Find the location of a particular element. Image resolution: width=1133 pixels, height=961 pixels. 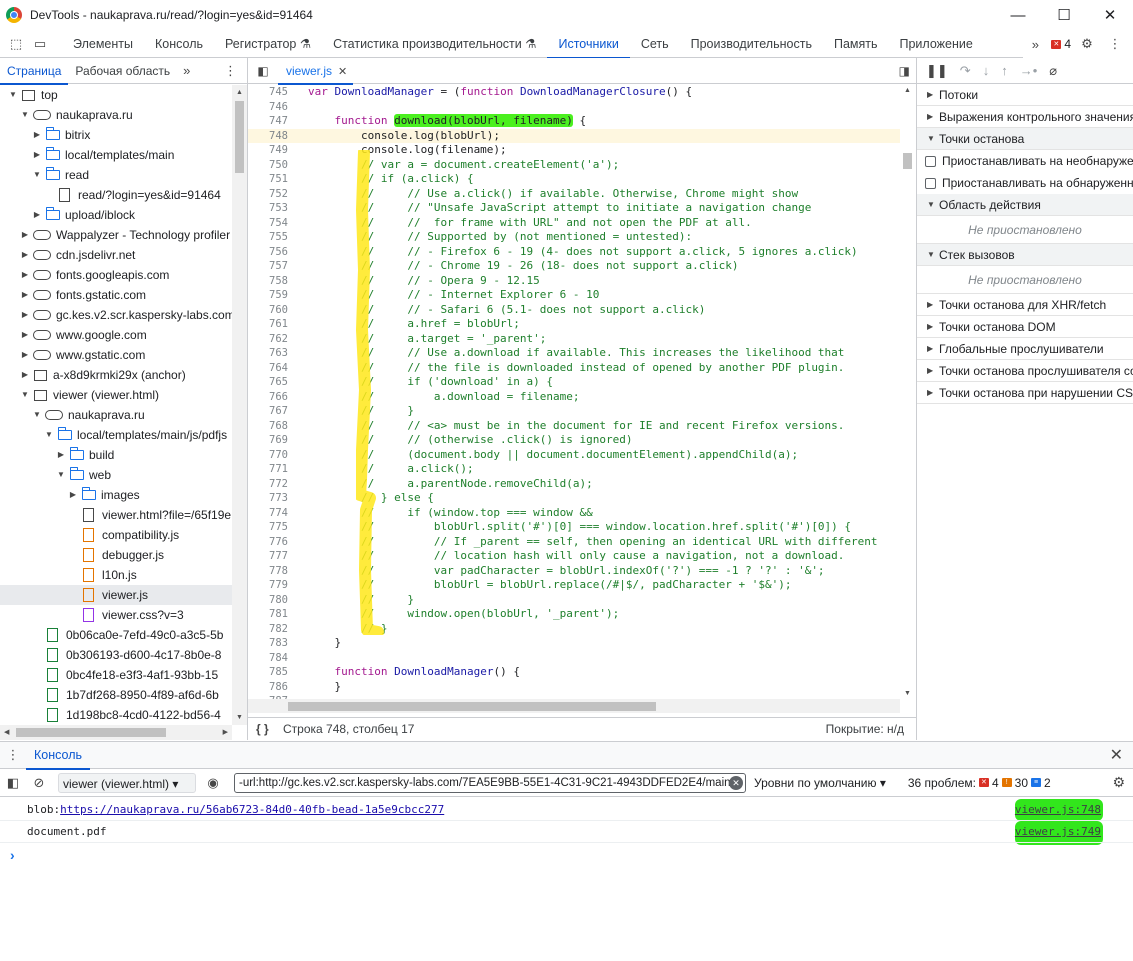

more-navigators-icon: » is located at coordinates (186, 70).